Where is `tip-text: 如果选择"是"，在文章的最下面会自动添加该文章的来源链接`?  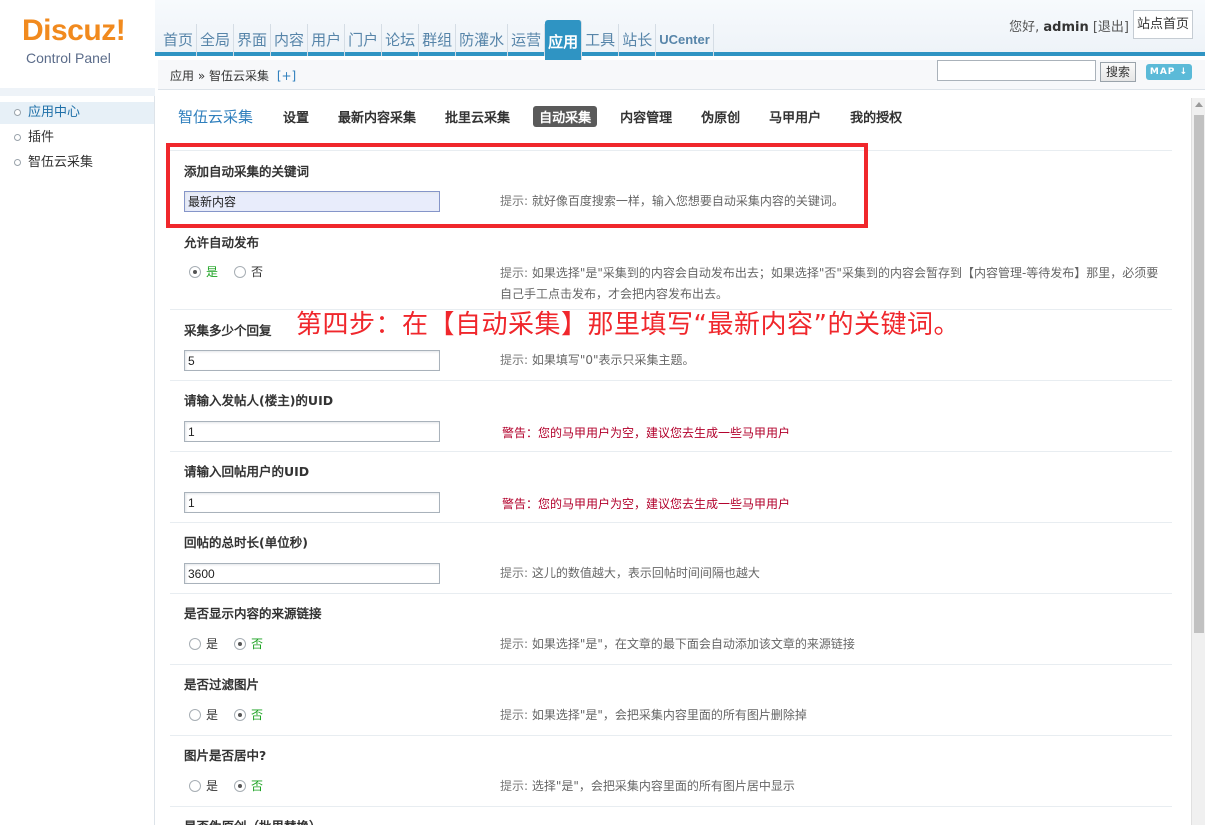 tip-text: 如果选择"是"，在文章的最下面会自动添加该文章的来源链接 is located at coordinates (693, 644).